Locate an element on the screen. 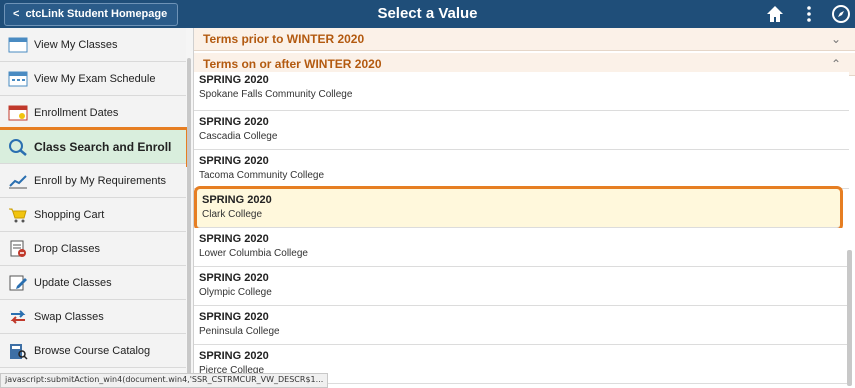  swap-icon is located at coordinates (18, 316).